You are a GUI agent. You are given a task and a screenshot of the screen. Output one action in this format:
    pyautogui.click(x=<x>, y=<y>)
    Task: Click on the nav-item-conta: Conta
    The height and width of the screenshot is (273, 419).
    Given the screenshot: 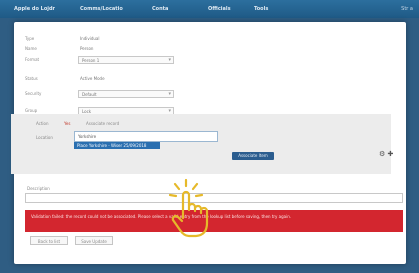 What is the action you would take?
    pyautogui.click(x=160, y=9)
    